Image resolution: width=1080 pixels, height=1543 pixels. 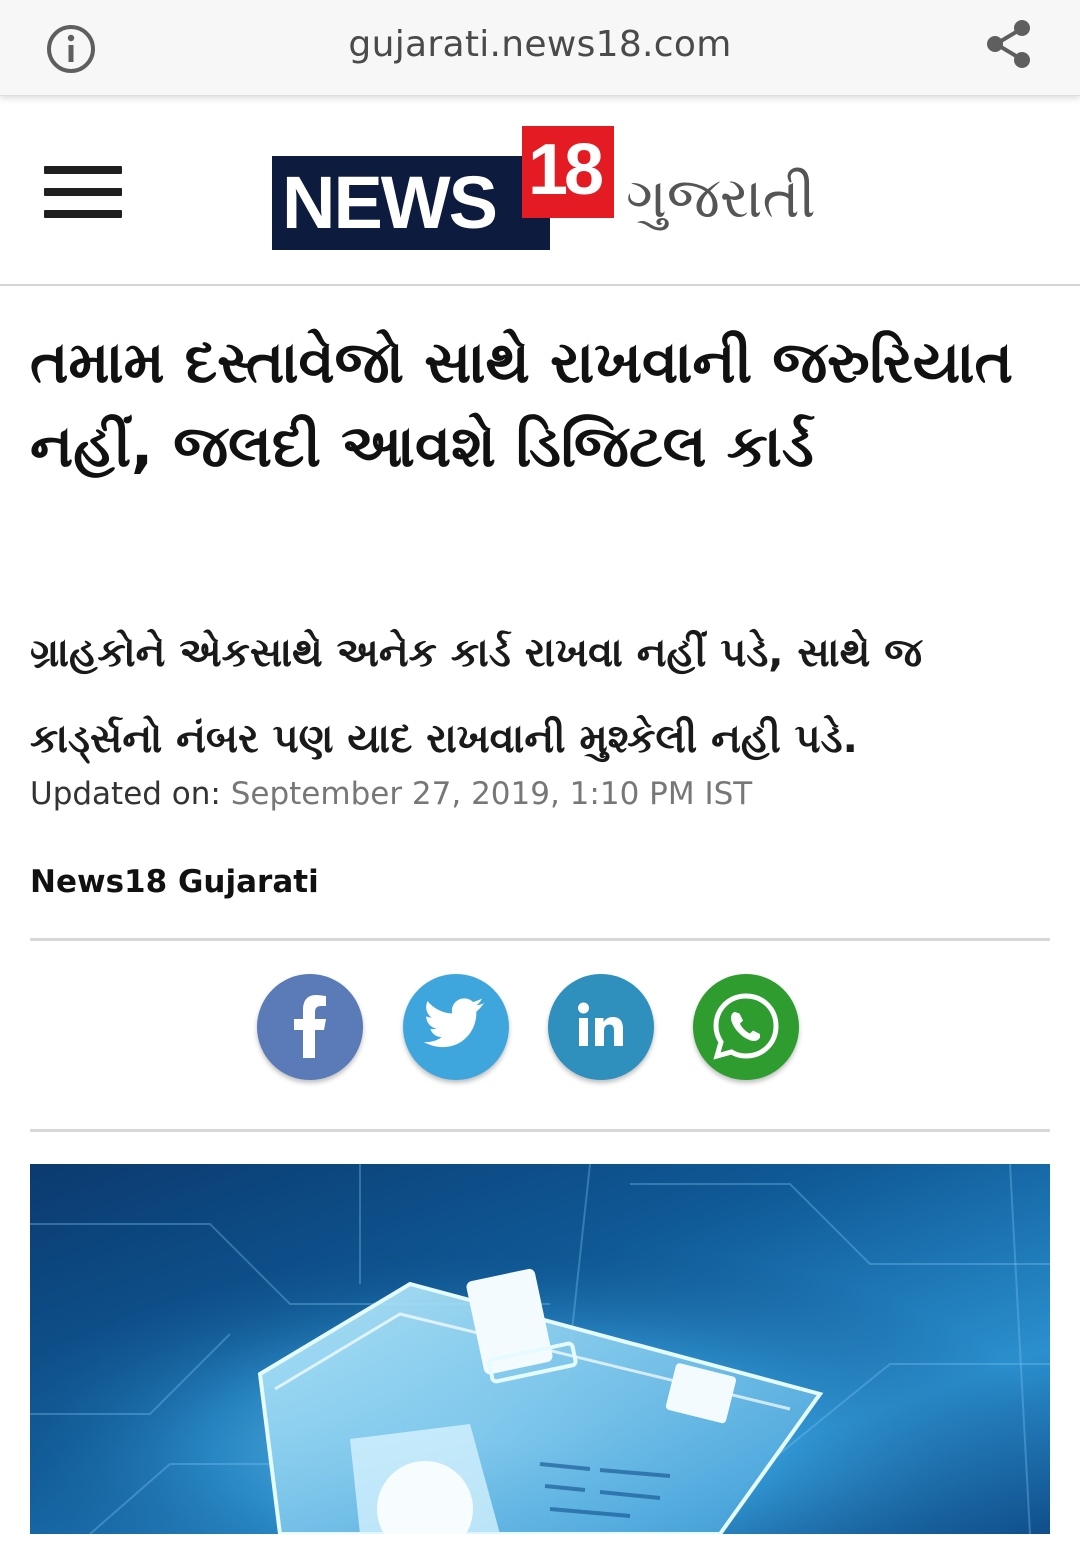 I want to click on facebook-icon, so click(x=310, y=1026).